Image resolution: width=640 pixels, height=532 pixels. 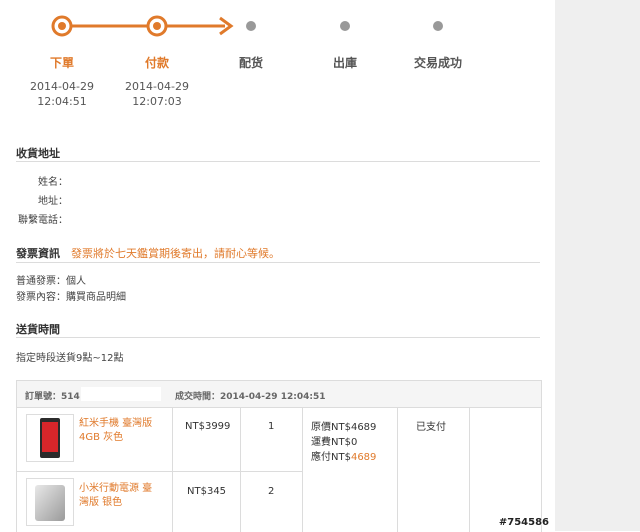 What do you see at coordinates (61, 63) in the screenshot?
I see `step-label-order: 下單` at bounding box center [61, 63].